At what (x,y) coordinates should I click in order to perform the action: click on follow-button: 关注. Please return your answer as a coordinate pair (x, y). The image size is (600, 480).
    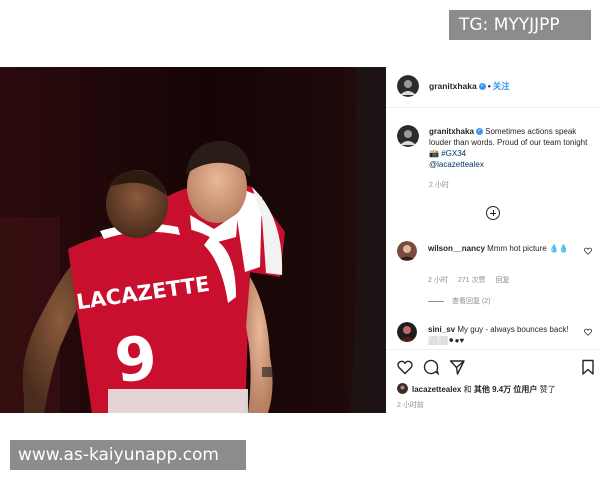
    Looking at the image, I should click on (501, 86).